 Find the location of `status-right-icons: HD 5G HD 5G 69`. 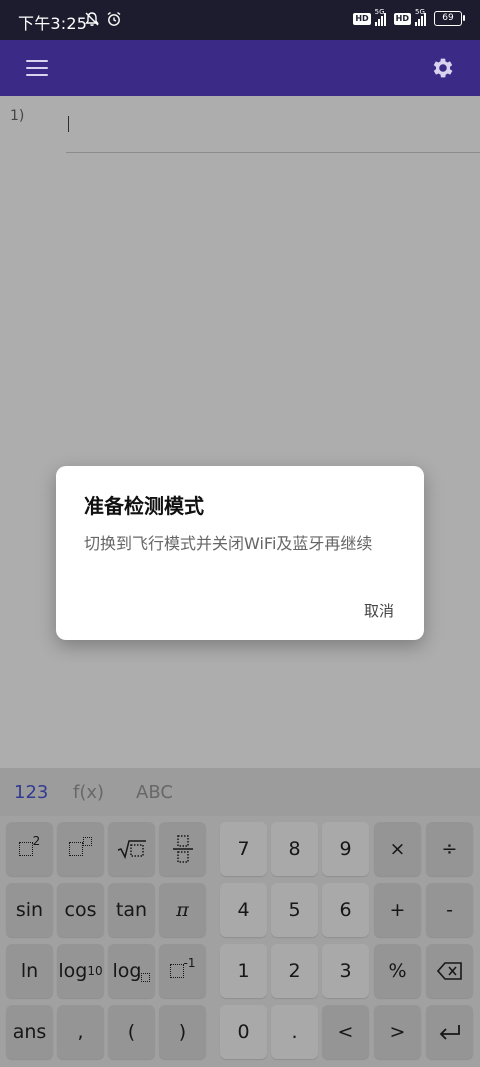

status-right-icons: HD 5G HD 5G 69 is located at coordinates (409, 17).